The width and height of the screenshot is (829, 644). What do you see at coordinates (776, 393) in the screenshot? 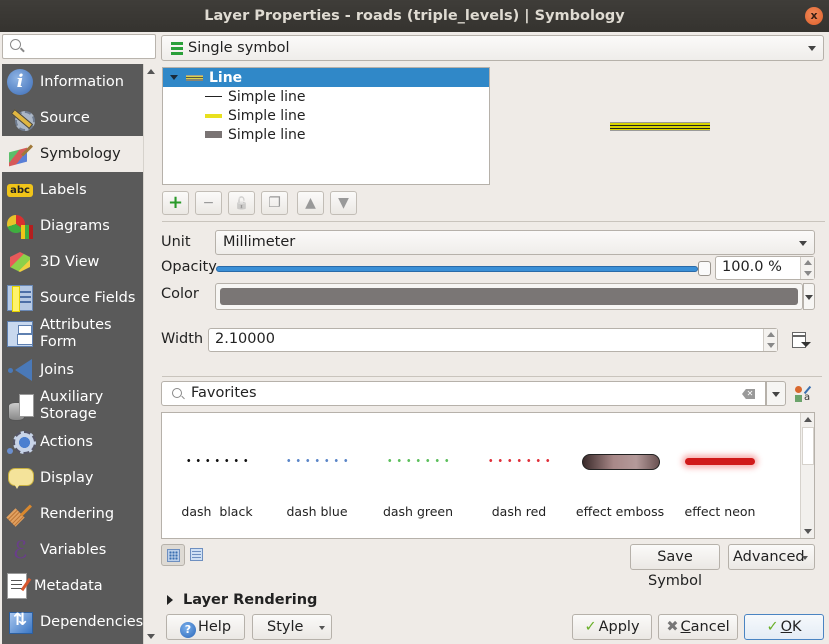
I see `symbol-group-dropdown` at bounding box center [776, 393].